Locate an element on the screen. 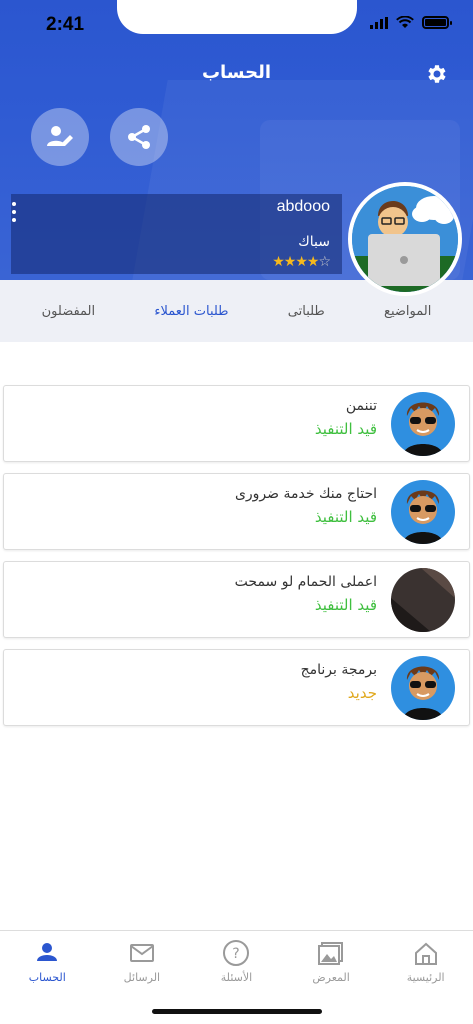 The height and width of the screenshot is (1024, 473). nav-label: الأسئلة is located at coordinates (236, 977).